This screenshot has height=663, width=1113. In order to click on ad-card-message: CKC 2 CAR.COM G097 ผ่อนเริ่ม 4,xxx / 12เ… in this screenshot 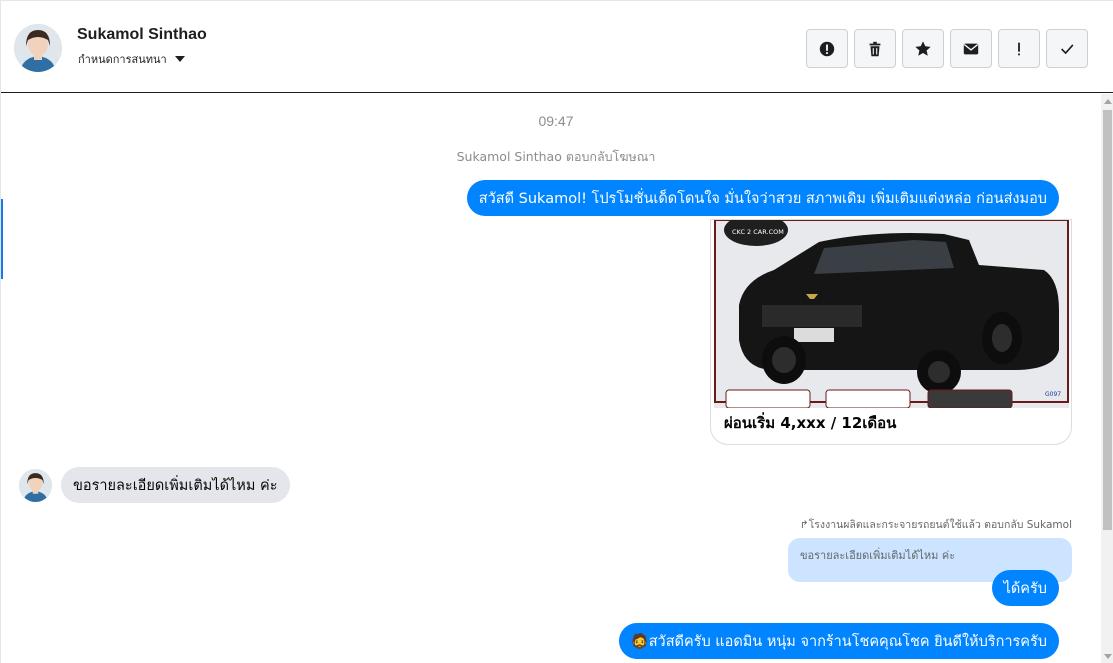, I will do `click(891, 332)`.